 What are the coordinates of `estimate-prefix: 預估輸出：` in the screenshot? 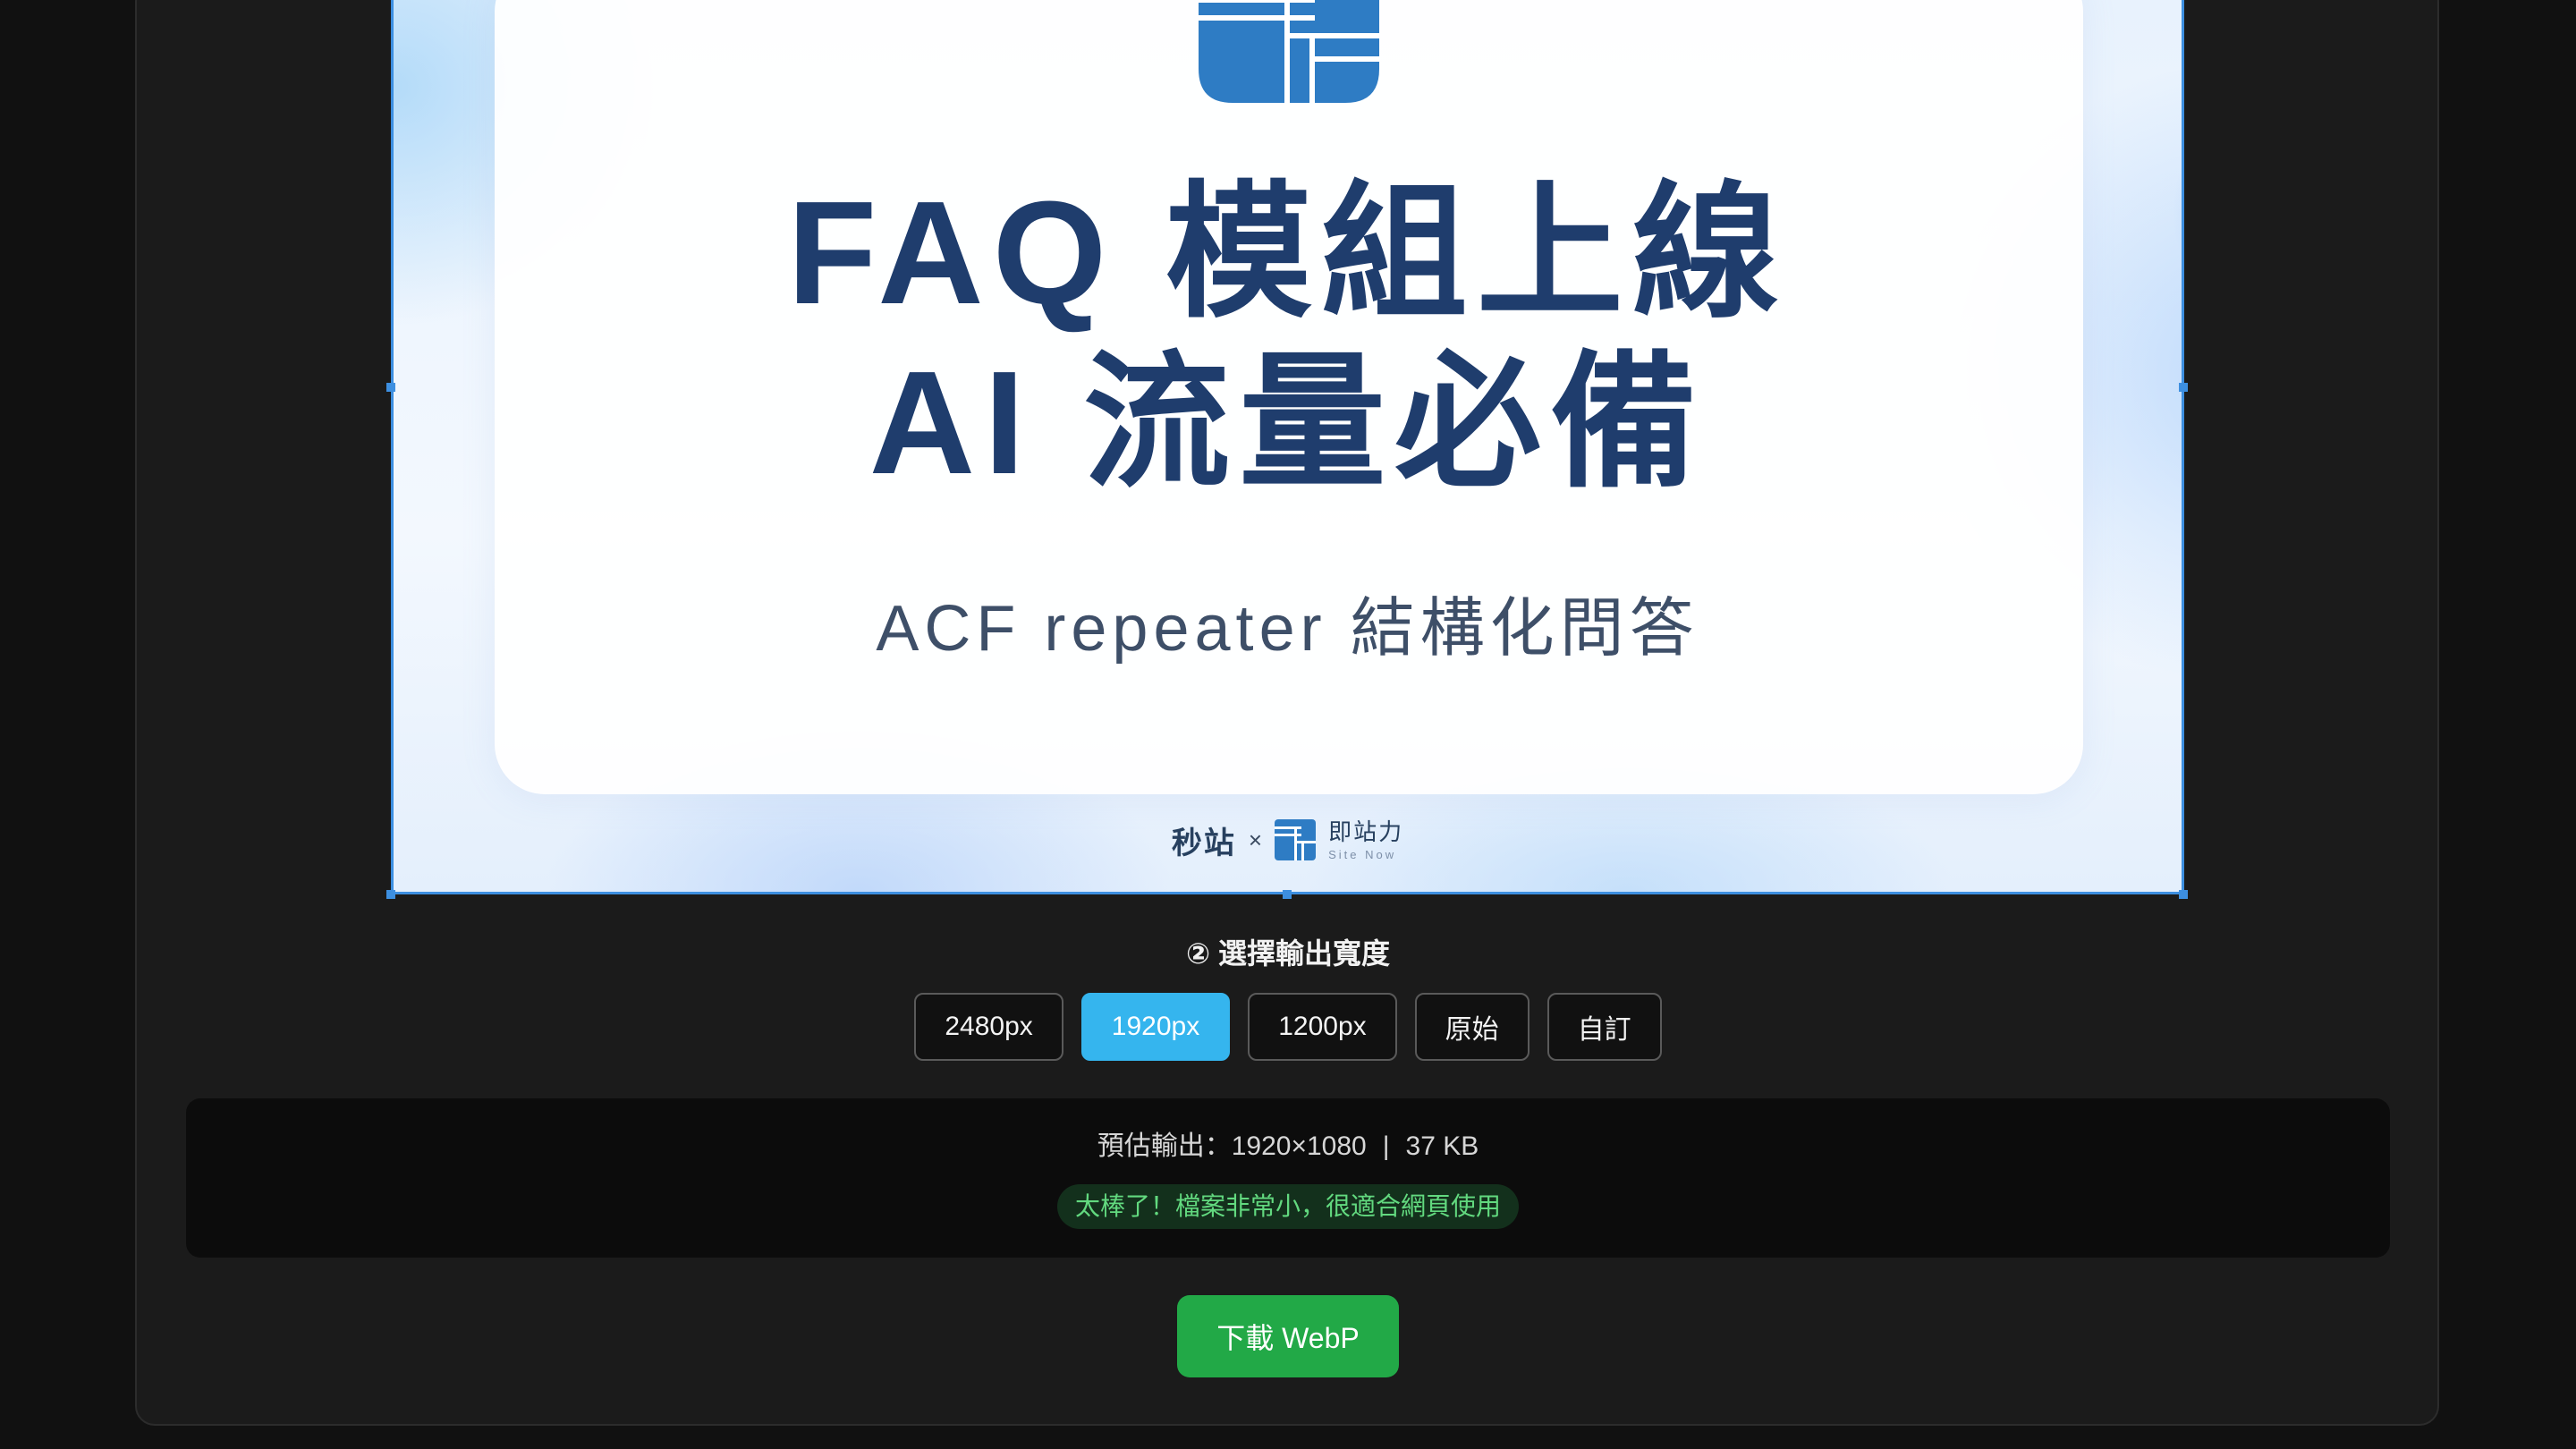 It's located at (1164, 1146).